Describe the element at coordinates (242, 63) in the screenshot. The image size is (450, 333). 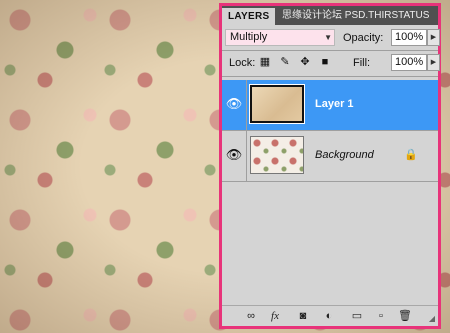
I see `lock-label: Lock:` at that location.